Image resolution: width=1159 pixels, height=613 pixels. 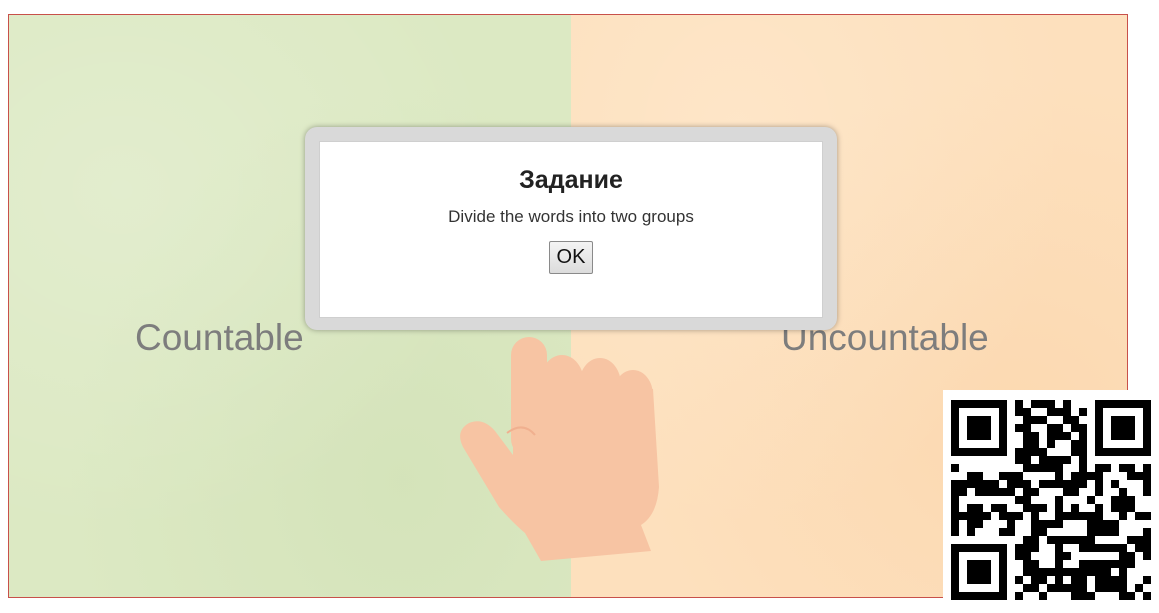 I want to click on dialog-message: Divide the words into two groups, so click(x=571, y=216).